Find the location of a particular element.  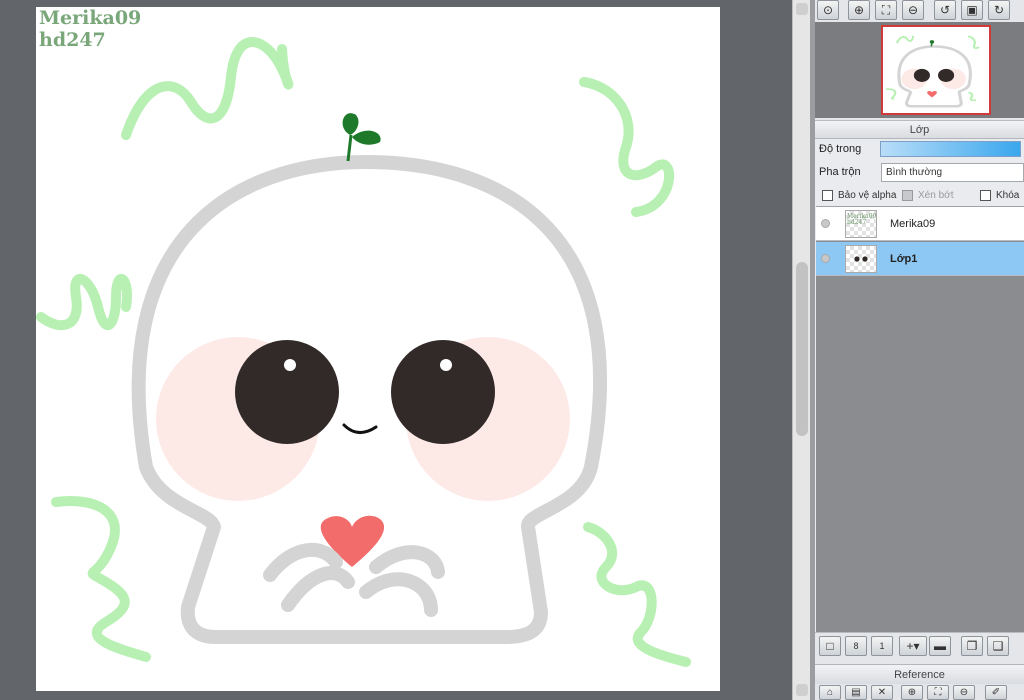

zoom-reset-button: ⊙ is located at coordinates (828, 10).